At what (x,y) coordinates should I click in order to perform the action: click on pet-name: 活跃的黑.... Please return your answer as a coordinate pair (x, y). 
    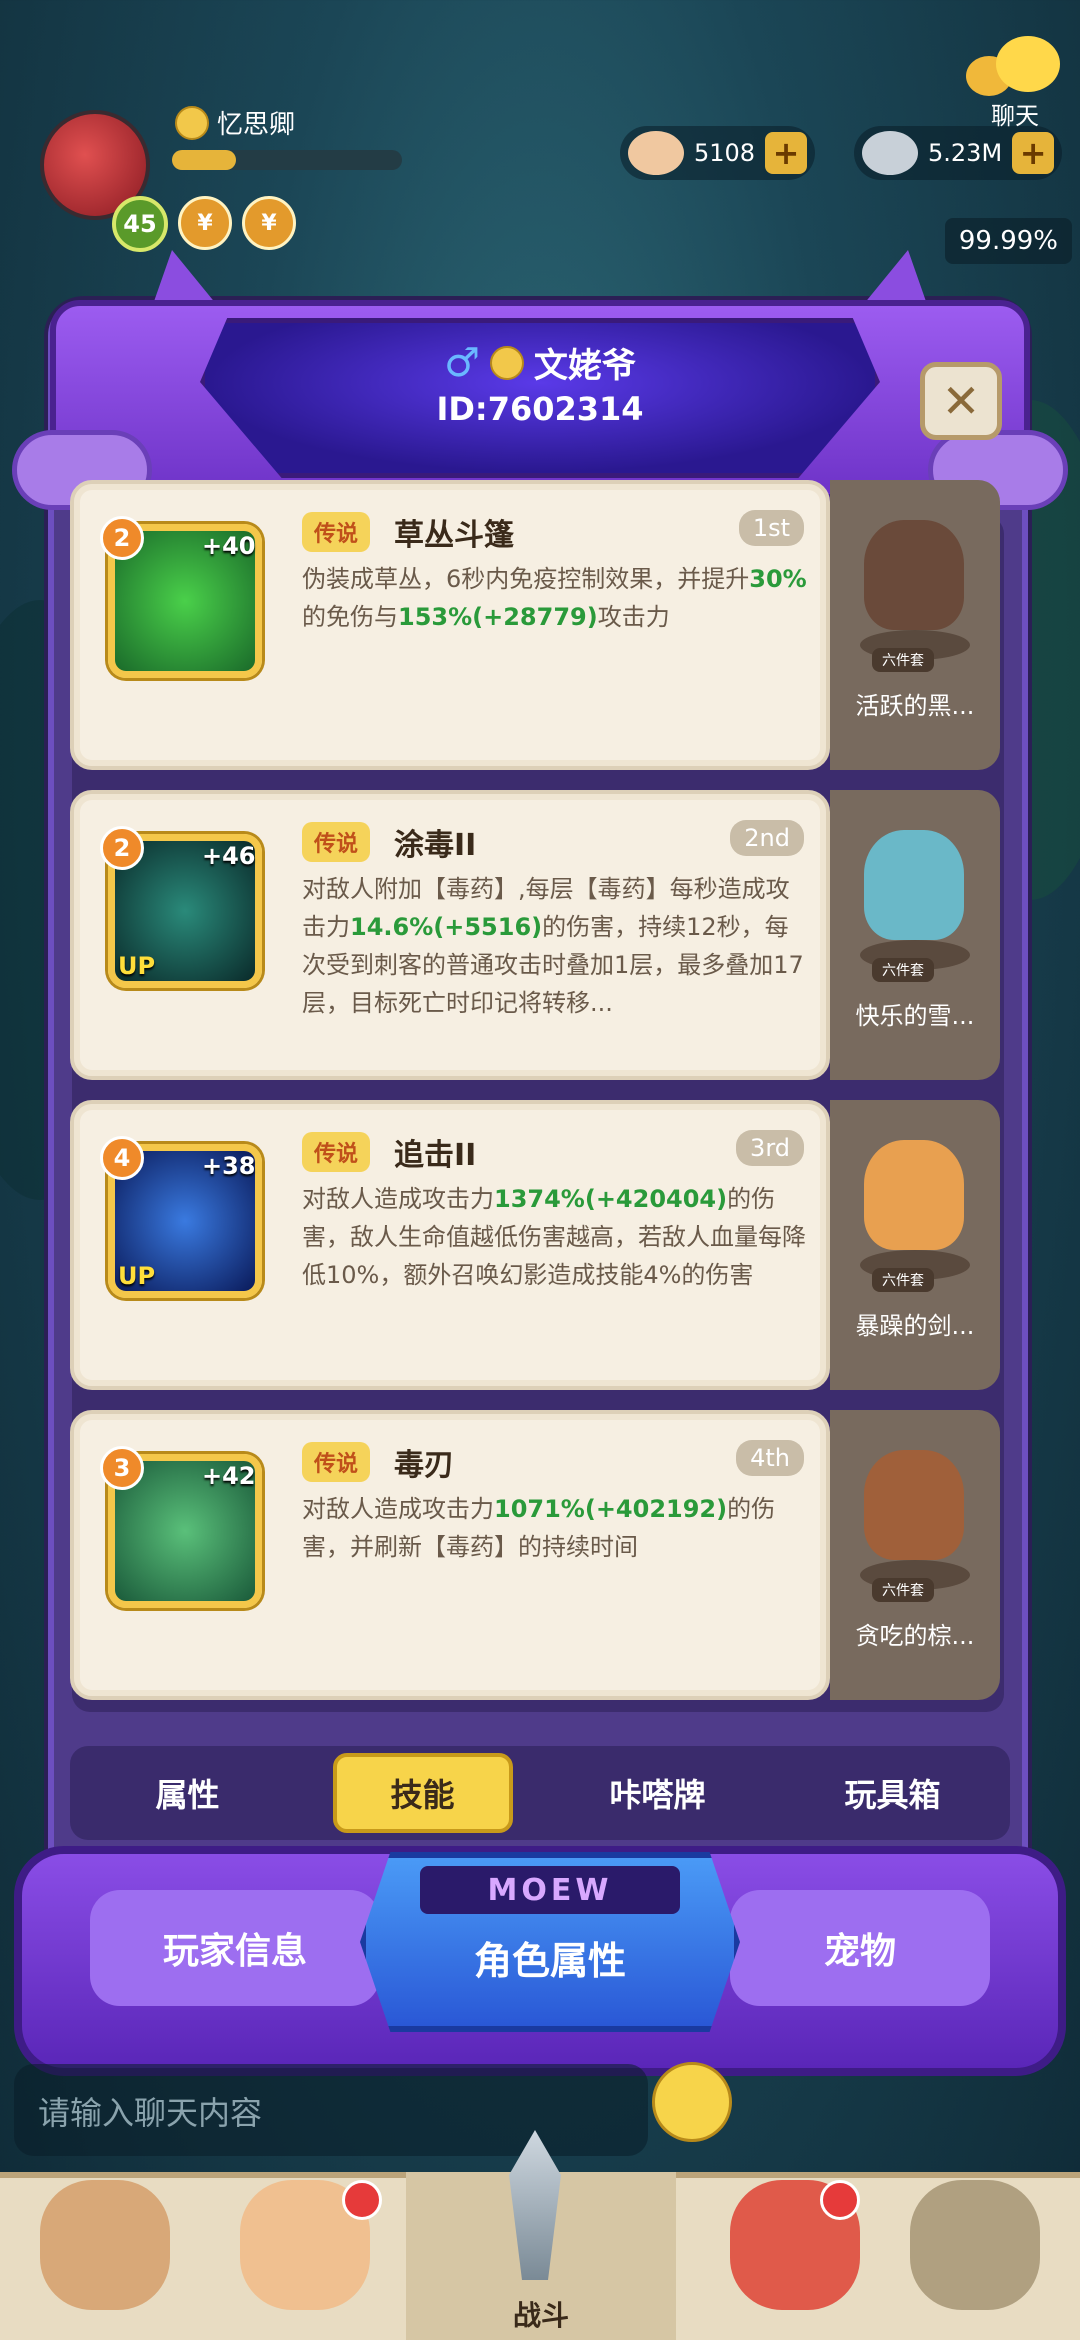
    Looking at the image, I should click on (915, 706).